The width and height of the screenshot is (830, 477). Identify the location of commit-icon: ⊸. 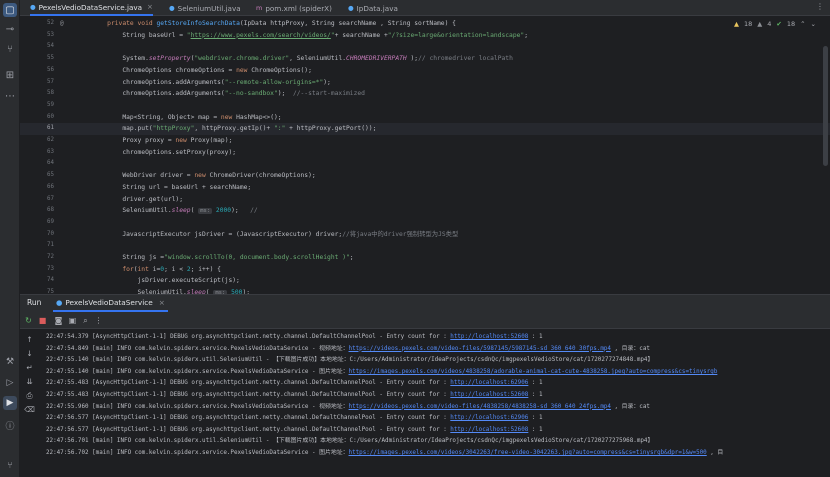
(10, 29).